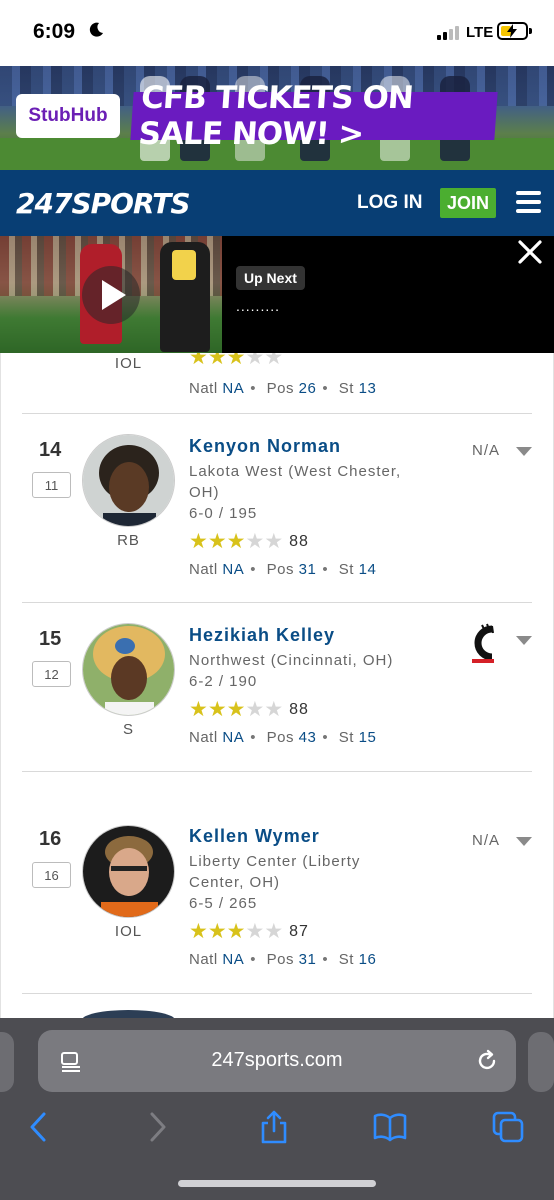 This screenshot has height=1200, width=554. Describe the element at coordinates (283, 737) in the screenshot. I see `rank-line: Natl NA • Pos 43 • St 15` at that location.